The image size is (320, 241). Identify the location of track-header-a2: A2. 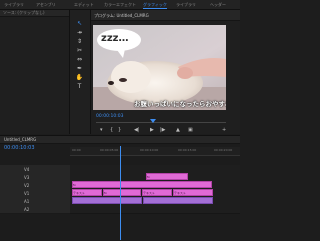
(35, 209).